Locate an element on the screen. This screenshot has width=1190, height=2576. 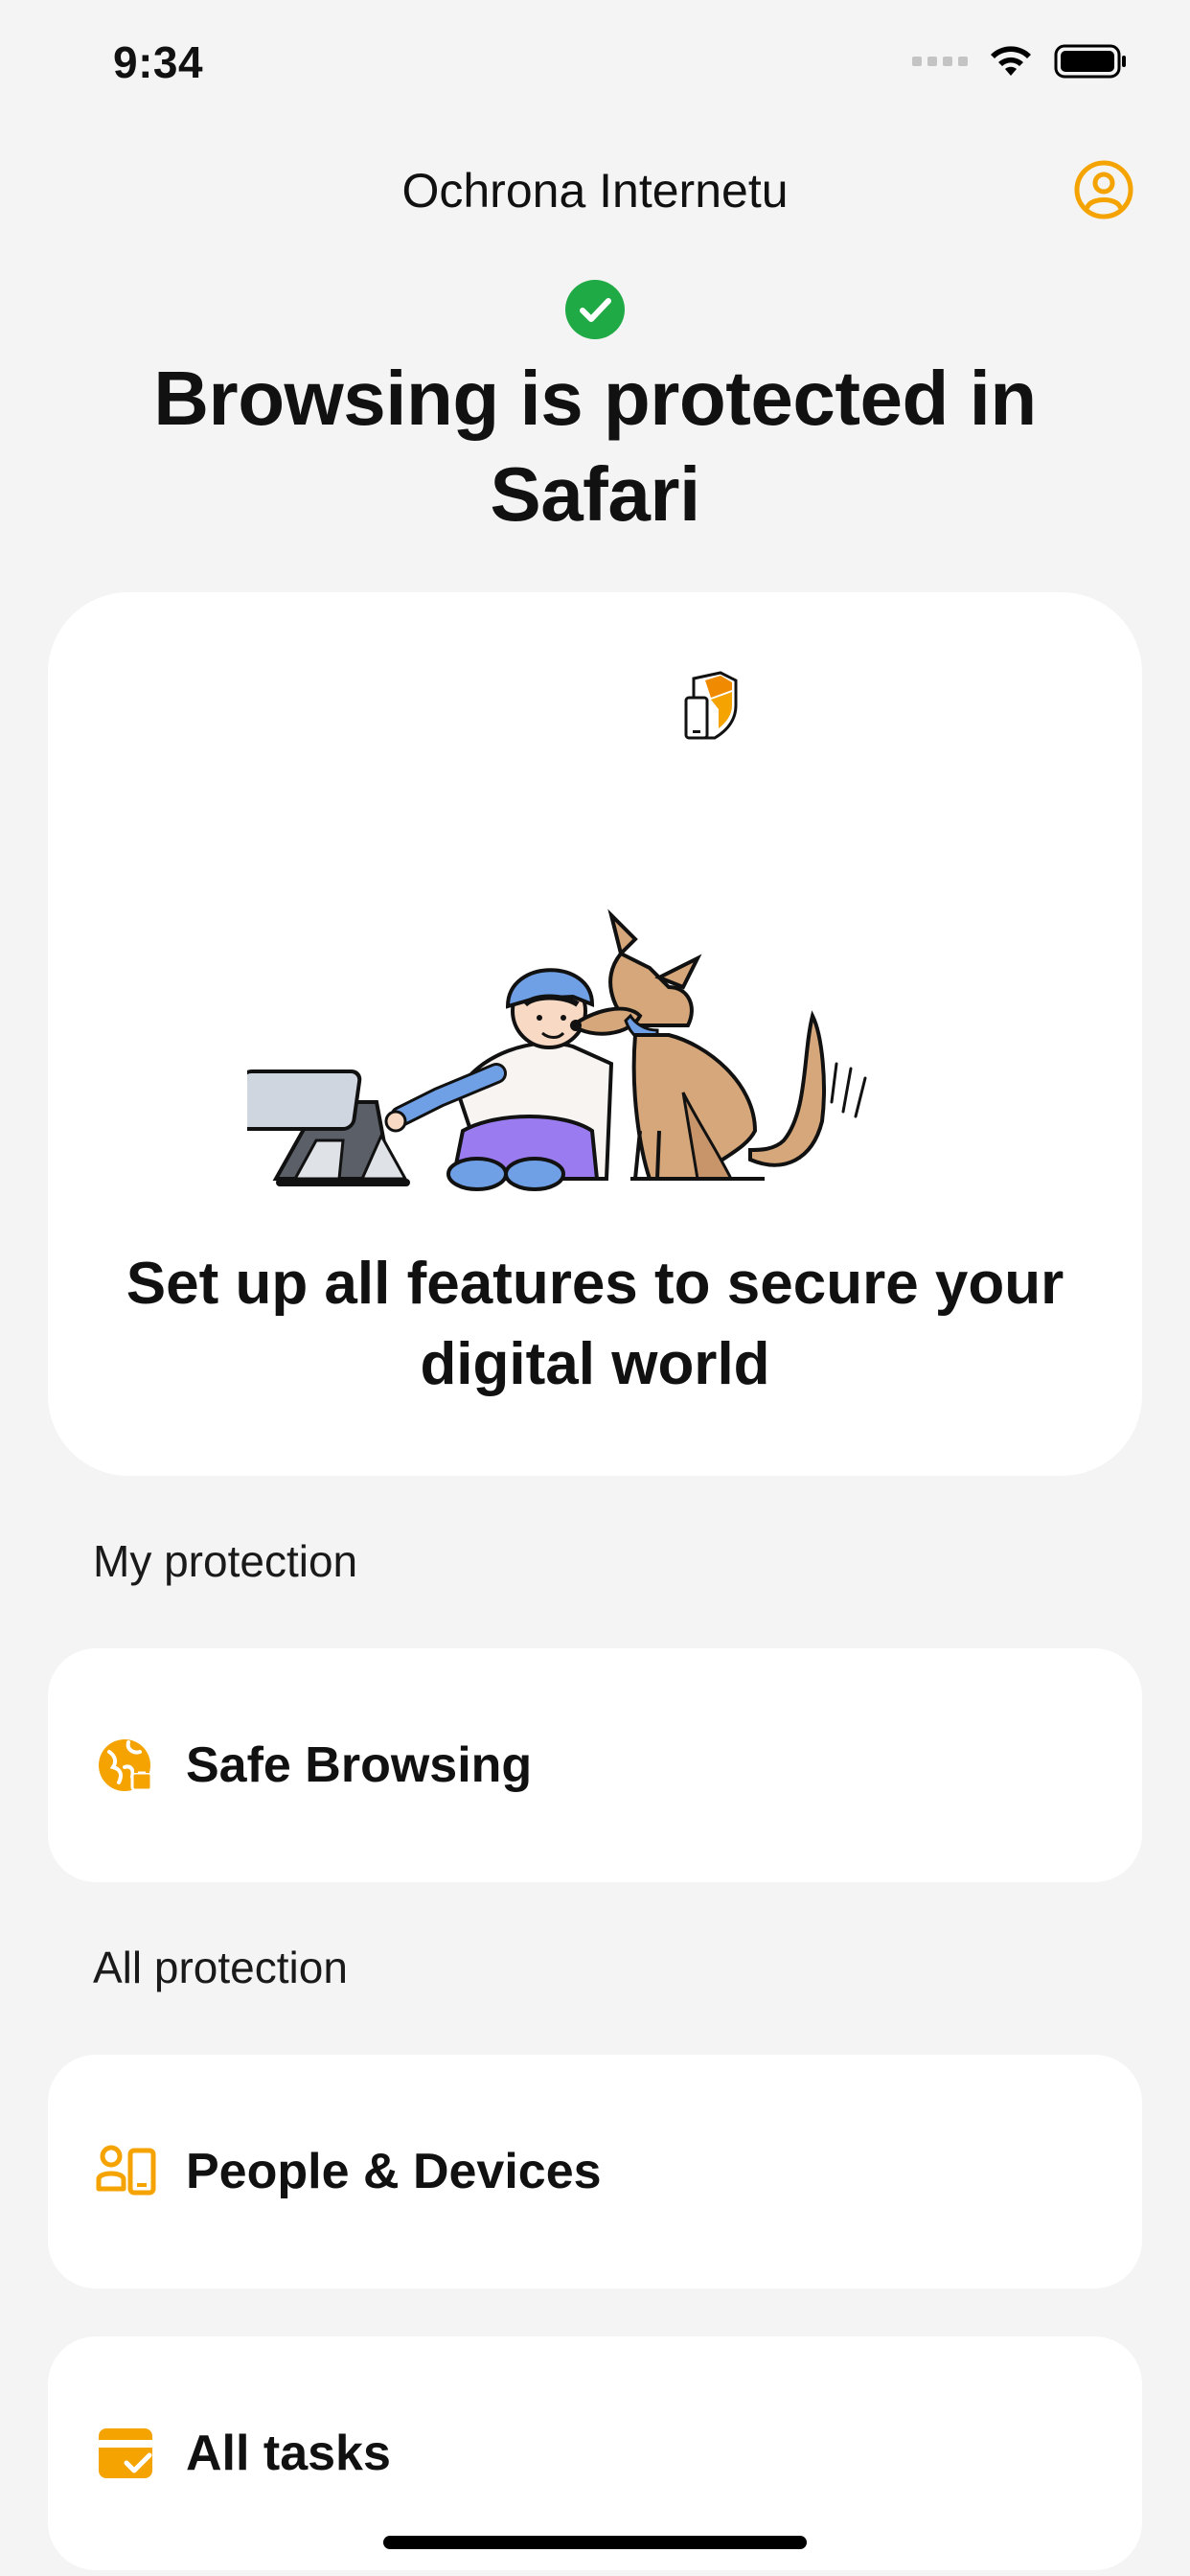
safe-browsing-row: Safe Browsing is located at coordinates (595, 1765).